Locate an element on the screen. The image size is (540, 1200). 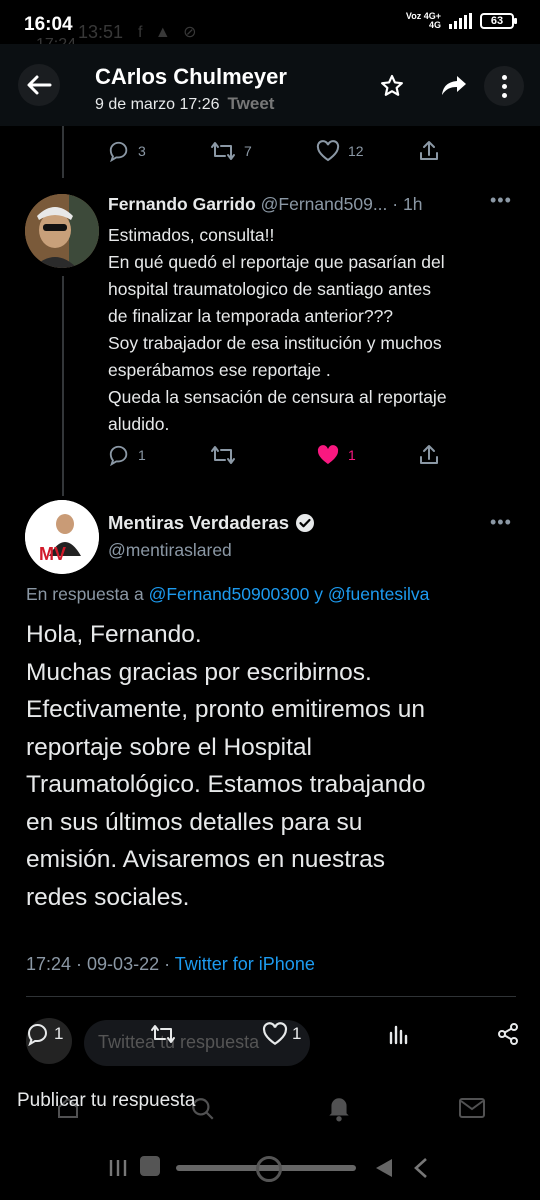
like-count: 12 is located at coordinates (356, 151).